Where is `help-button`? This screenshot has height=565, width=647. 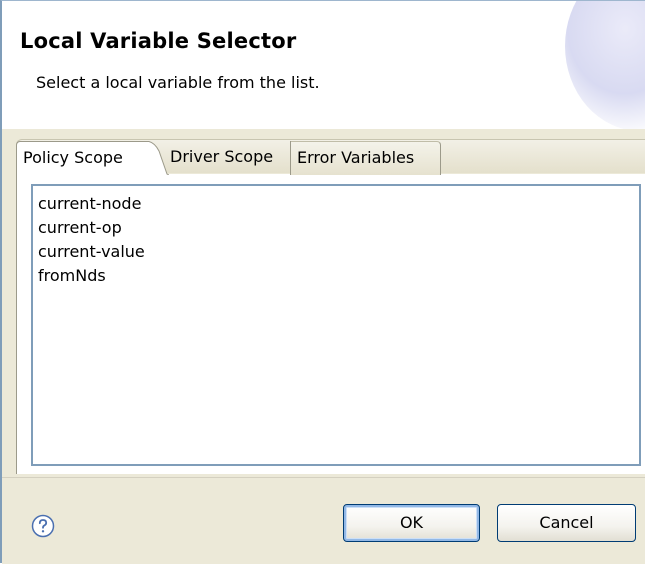 help-button is located at coordinates (43, 526).